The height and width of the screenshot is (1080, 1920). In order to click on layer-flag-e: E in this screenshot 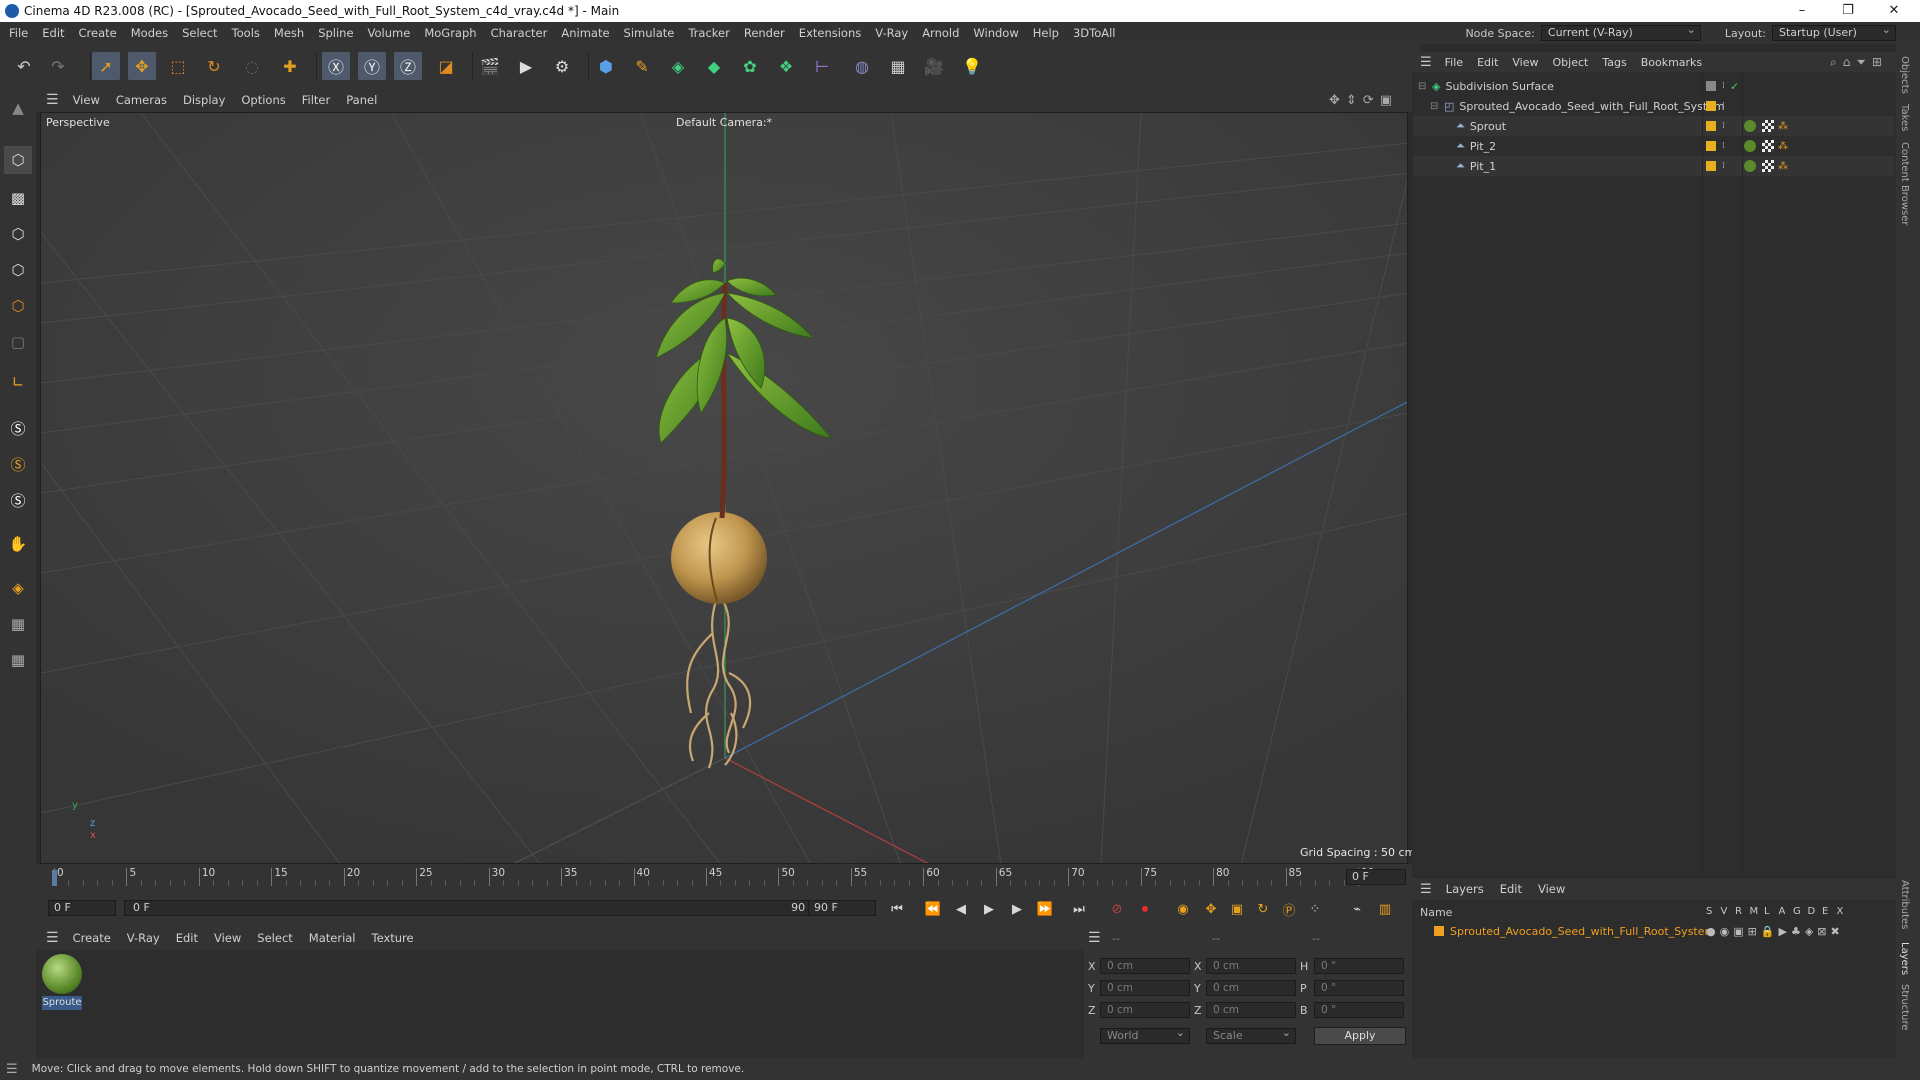, I will do `click(1829, 911)`.